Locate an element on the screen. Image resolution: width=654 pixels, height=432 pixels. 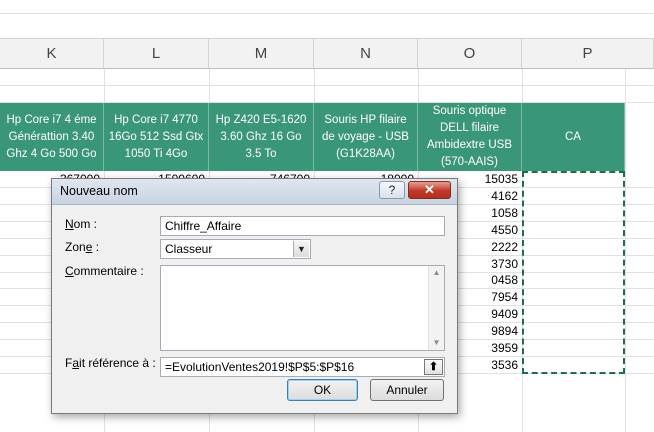
zone-label: Zone : is located at coordinates (82, 247).